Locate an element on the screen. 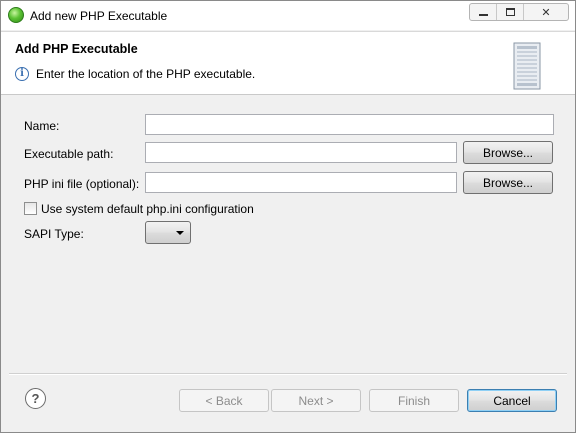 The width and height of the screenshot is (576, 433). maximize-icon is located at coordinates (510, 12).